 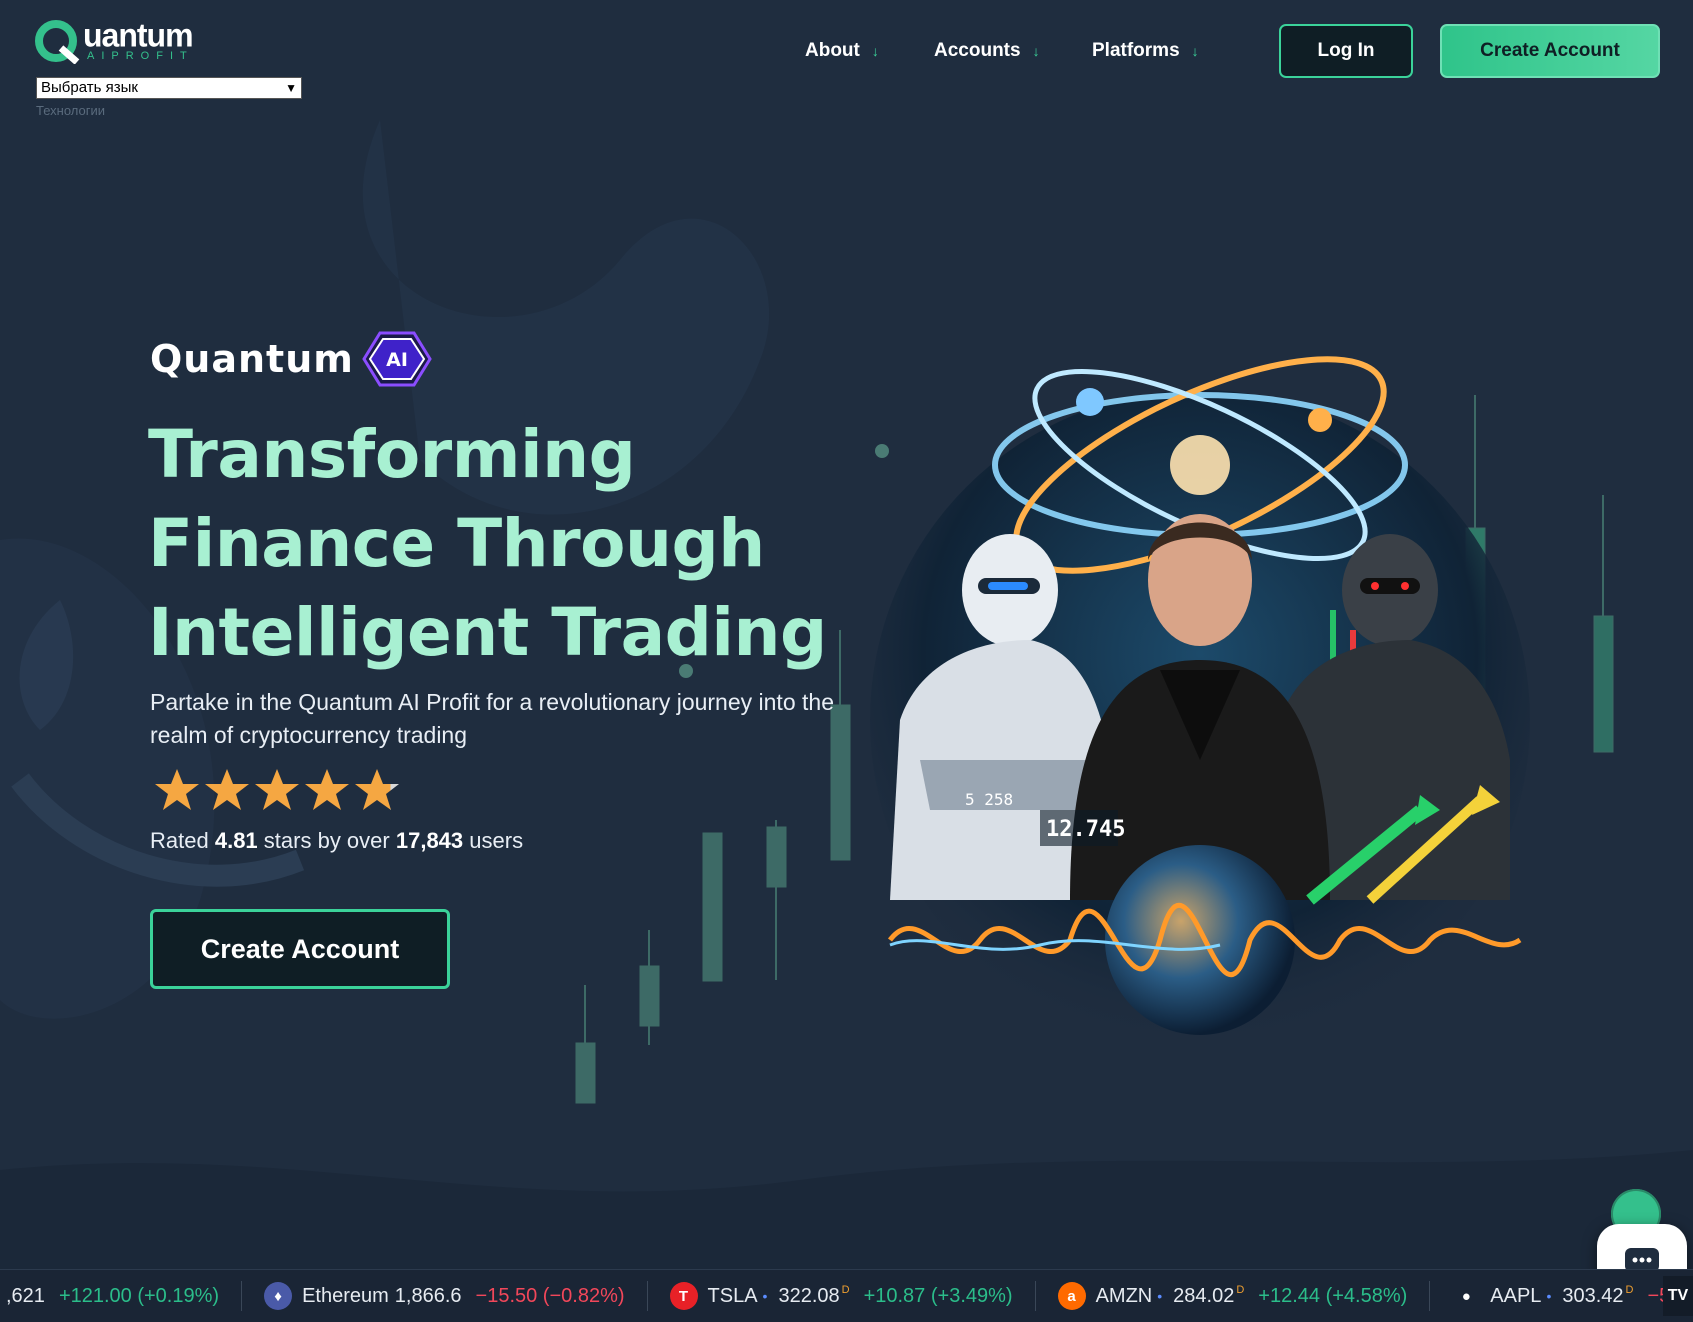 What do you see at coordinates (1346, 51) in the screenshot?
I see `login-button: Log In` at bounding box center [1346, 51].